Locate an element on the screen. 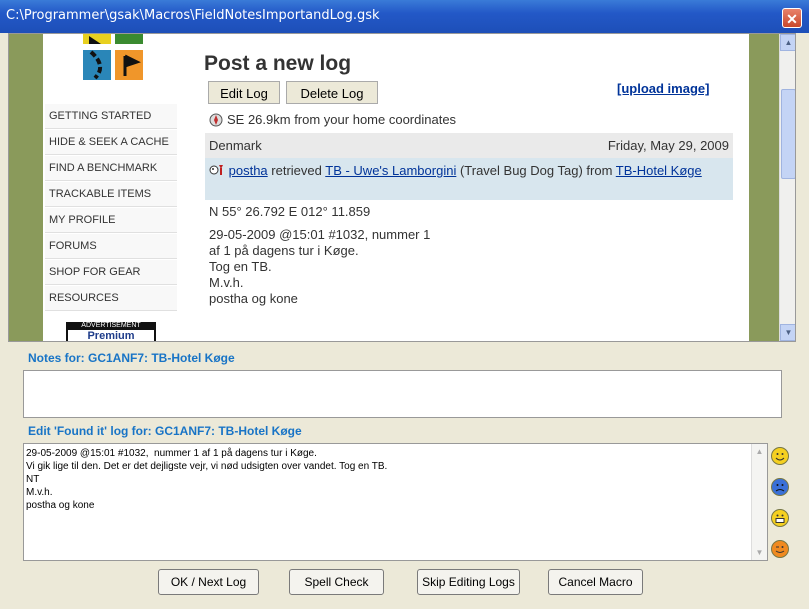 Image resolution: width=809 pixels, height=609 pixels. nav-my-profile: MY PROFILE is located at coordinates (111, 220).